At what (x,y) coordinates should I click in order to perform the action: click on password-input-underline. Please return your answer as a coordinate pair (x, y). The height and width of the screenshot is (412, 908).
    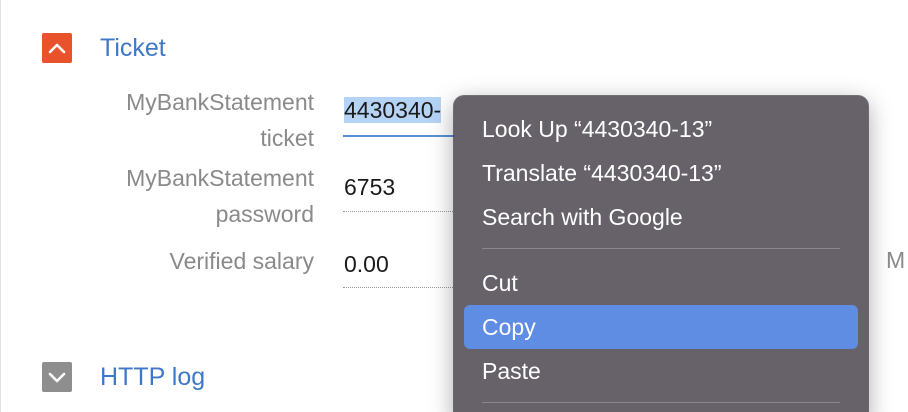
    Looking at the image, I should click on (399, 211).